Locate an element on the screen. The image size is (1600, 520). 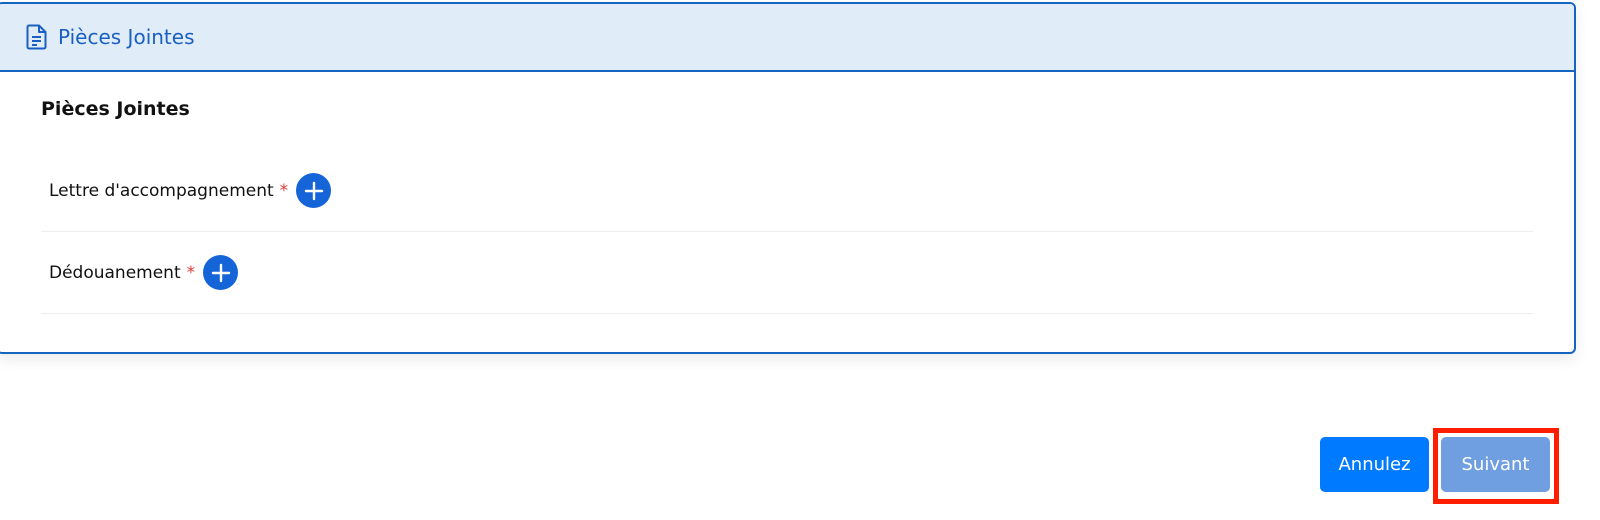
cancel-button: Annulez is located at coordinates (1374, 464).